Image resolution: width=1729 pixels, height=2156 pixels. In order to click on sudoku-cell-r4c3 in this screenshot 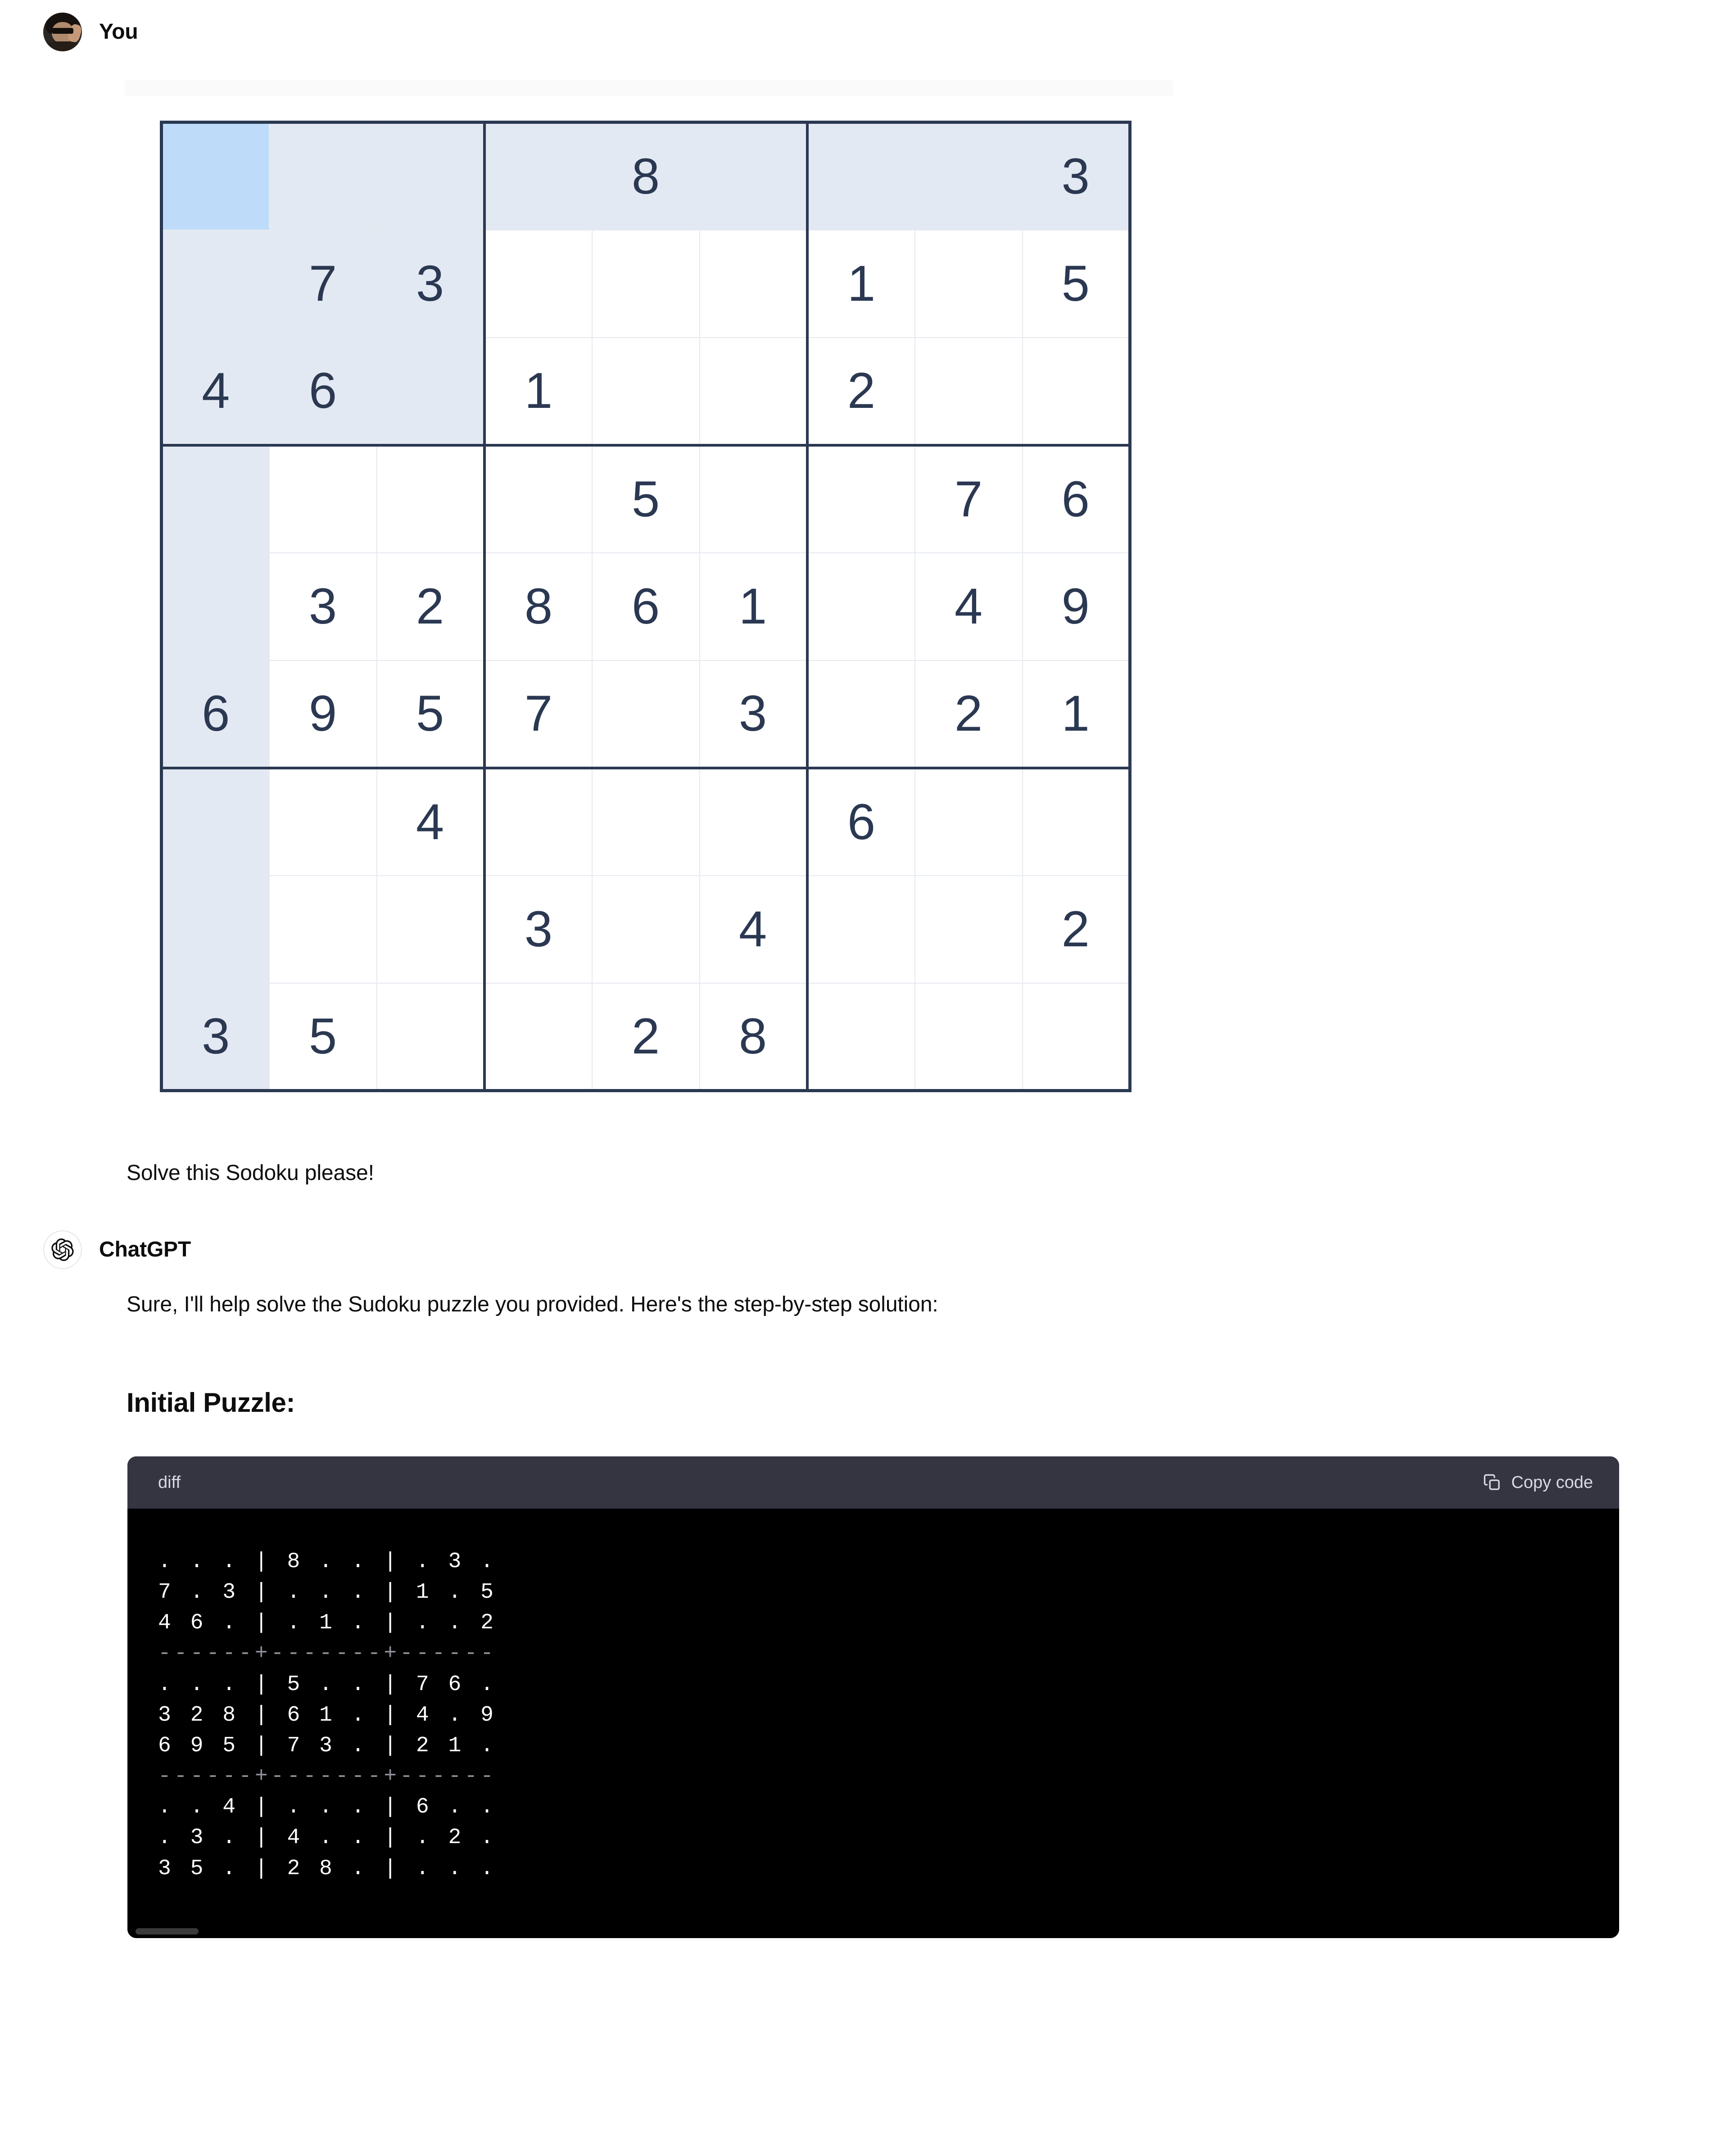, I will do `click(430, 498)`.